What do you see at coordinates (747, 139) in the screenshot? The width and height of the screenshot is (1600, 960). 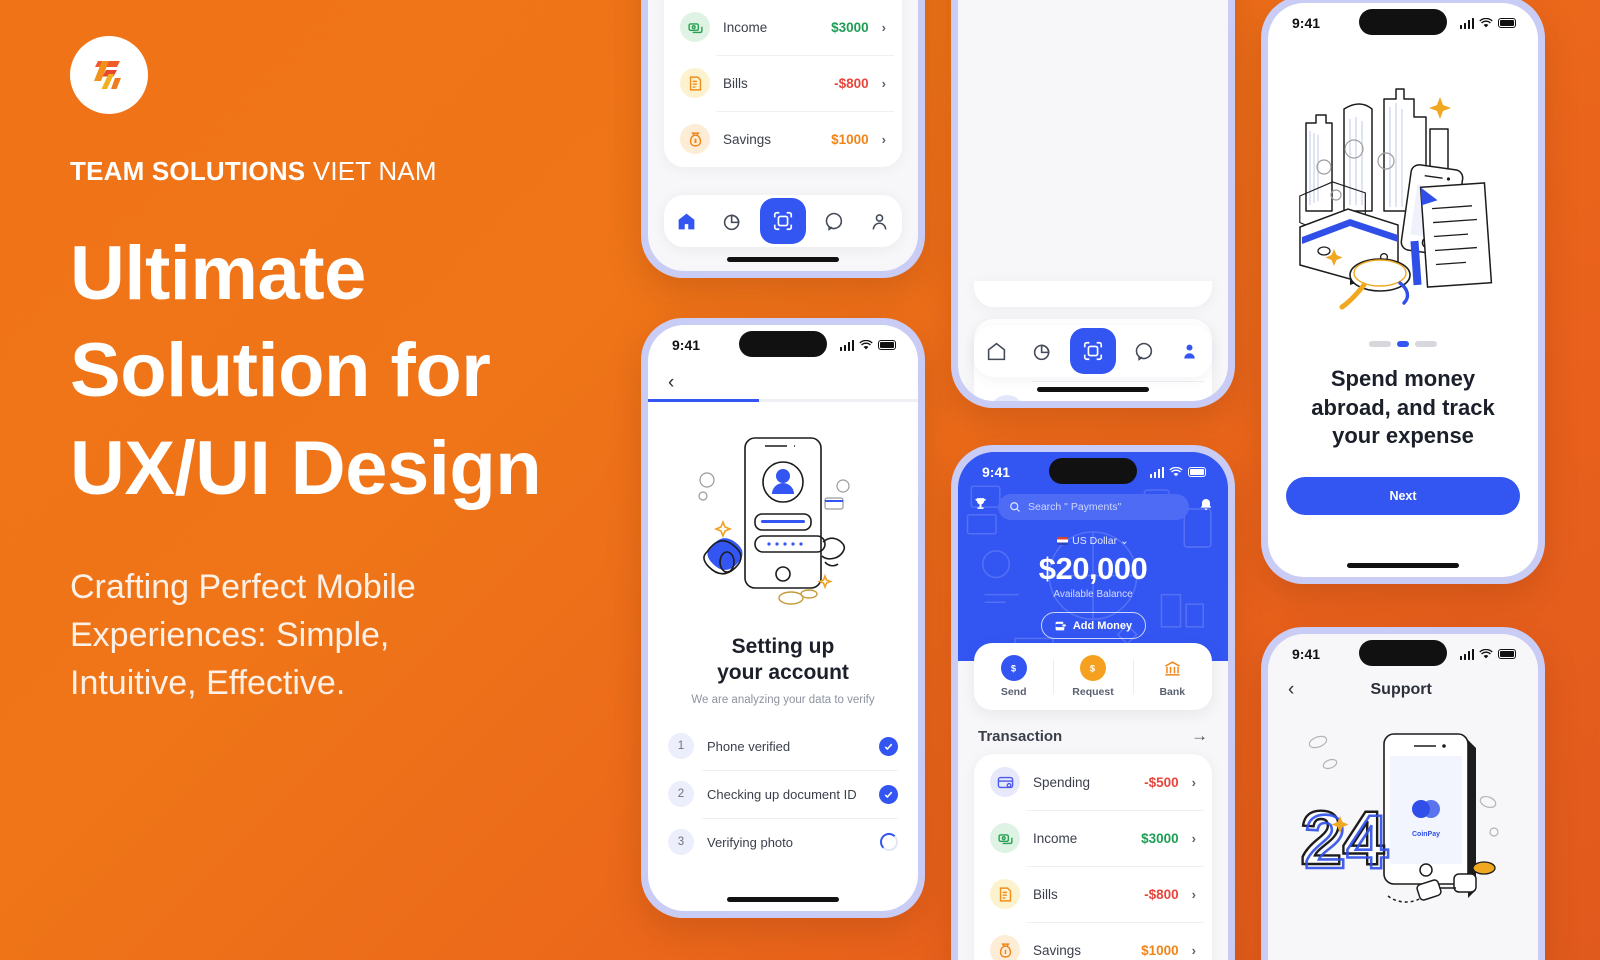 I see `row-label: Savings` at bounding box center [747, 139].